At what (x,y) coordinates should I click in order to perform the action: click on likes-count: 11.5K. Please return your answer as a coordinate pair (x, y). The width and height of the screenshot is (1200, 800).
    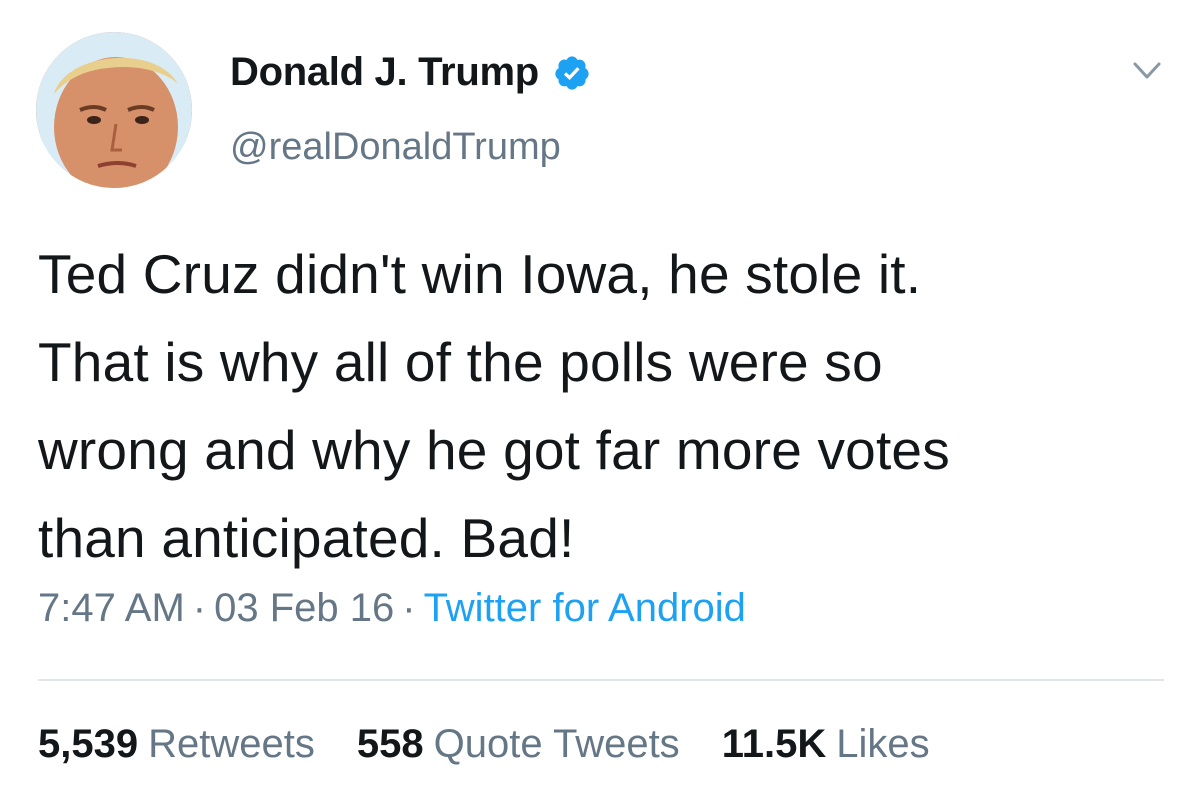
    Looking at the image, I should click on (774, 744).